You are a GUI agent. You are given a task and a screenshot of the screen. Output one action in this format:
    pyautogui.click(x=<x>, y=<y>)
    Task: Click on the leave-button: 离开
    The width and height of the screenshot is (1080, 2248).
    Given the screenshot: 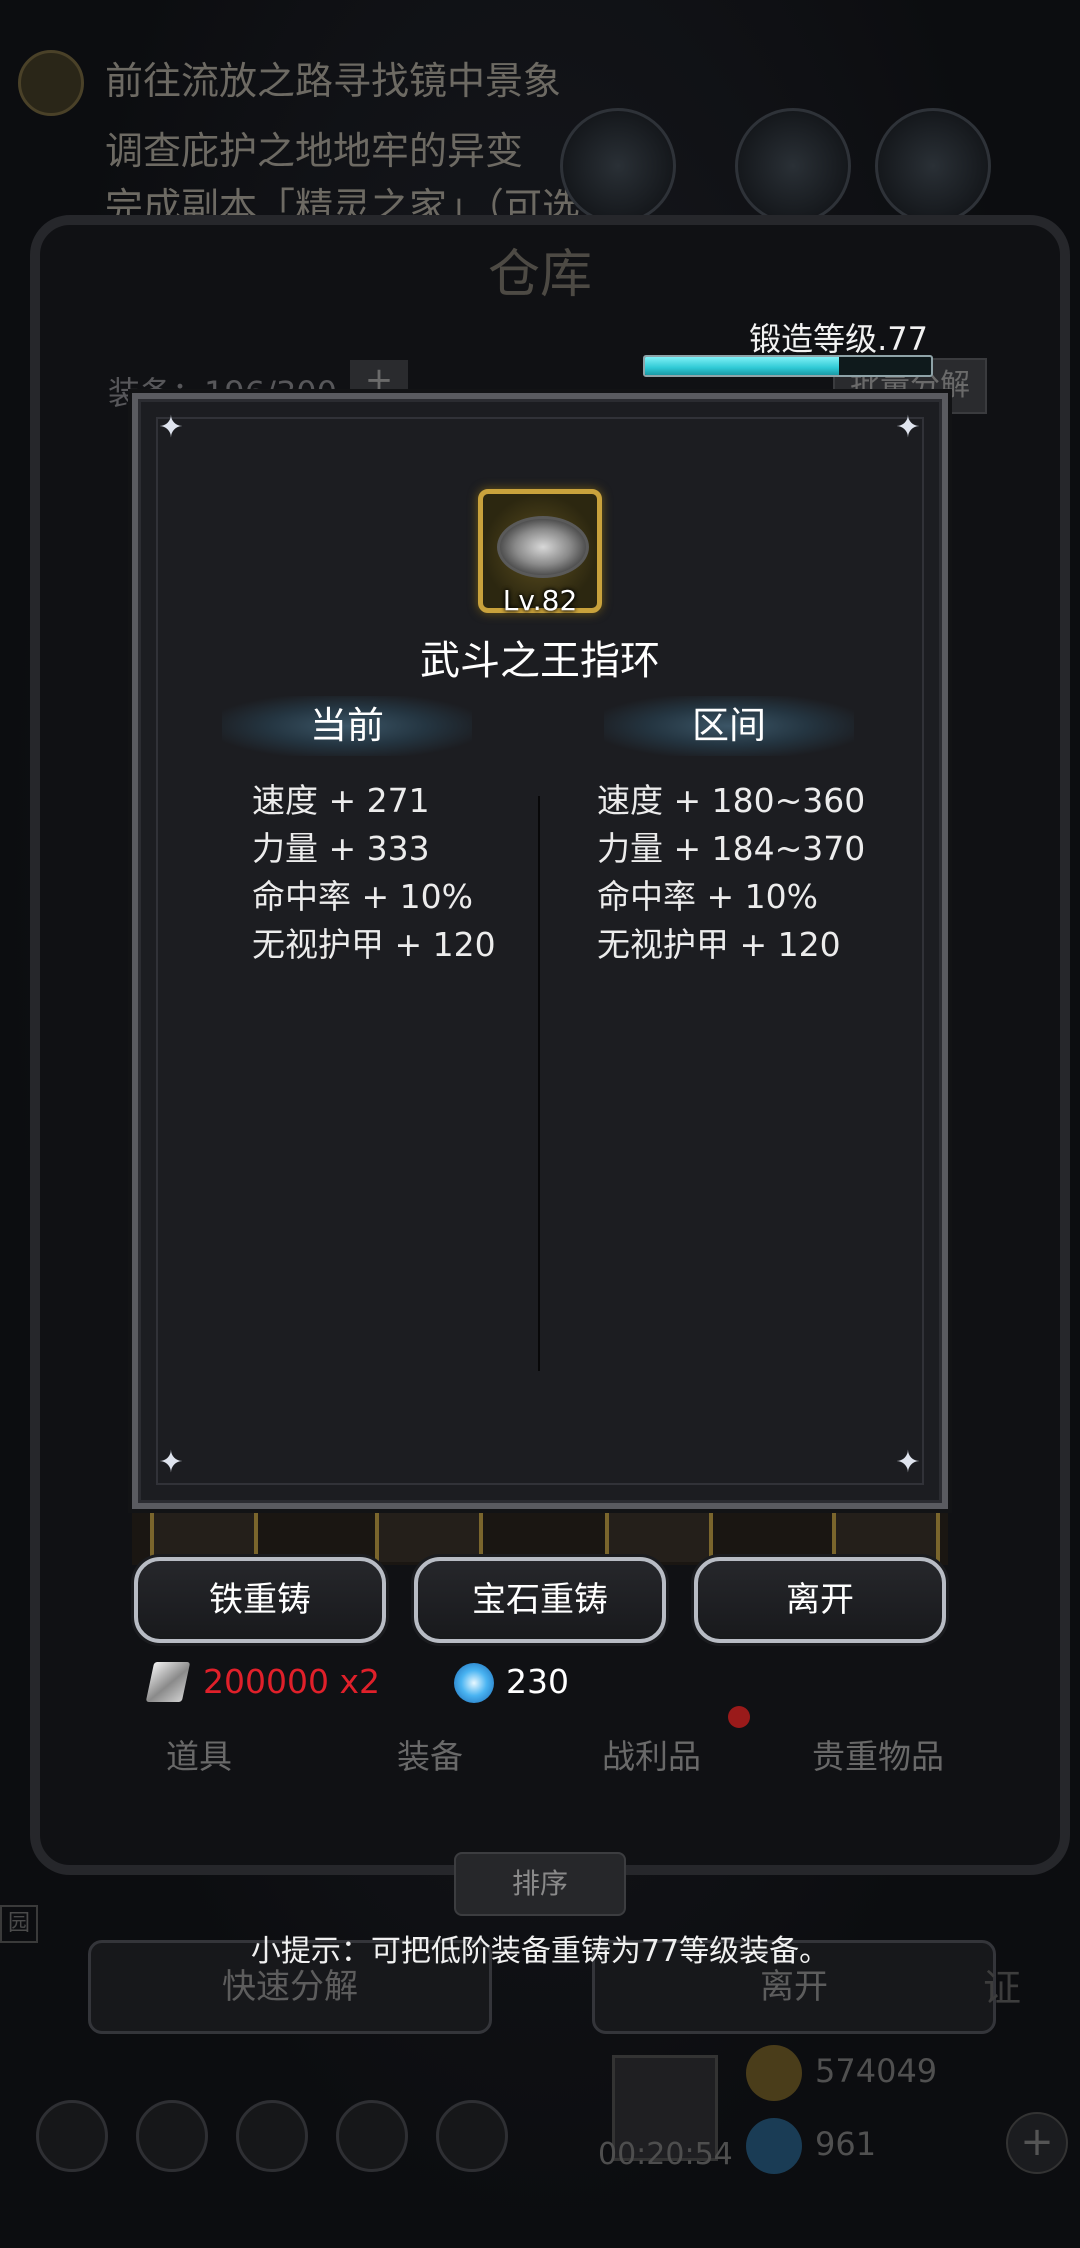 What is the action you would take?
    pyautogui.click(x=820, y=1600)
    